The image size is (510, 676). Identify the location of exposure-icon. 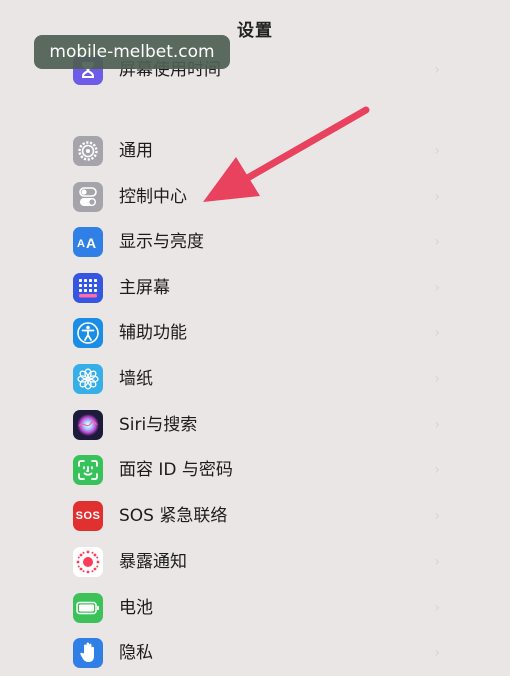
(88, 562).